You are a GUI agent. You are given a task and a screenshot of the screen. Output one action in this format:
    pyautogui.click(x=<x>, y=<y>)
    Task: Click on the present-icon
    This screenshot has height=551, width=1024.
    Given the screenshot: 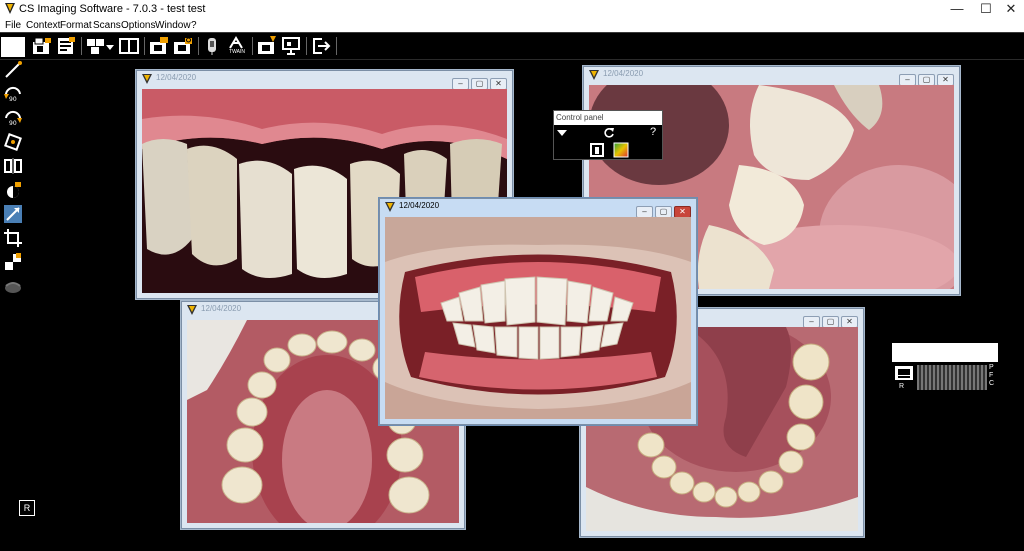 What is the action you would take?
    pyautogui.click(x=291, y=46)
    